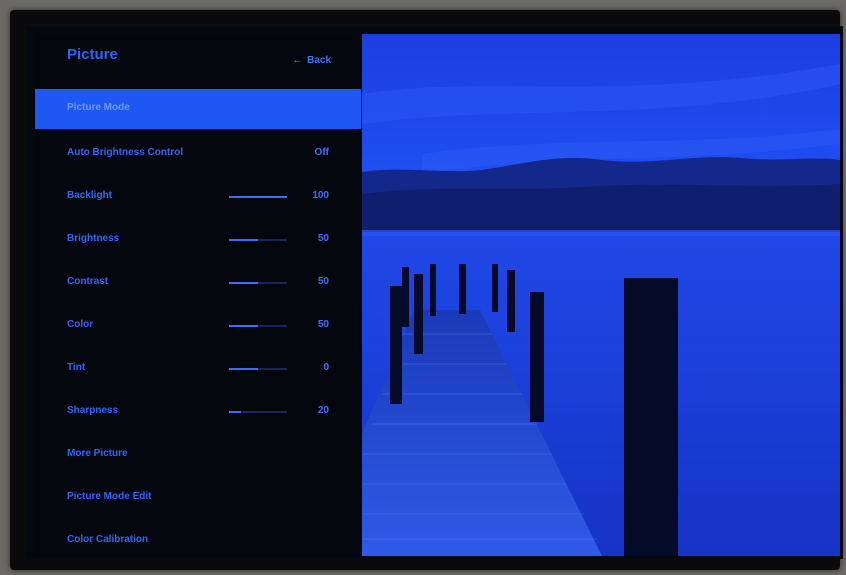  I want to click on menu-item-label: Backlight, so click(90, 195).